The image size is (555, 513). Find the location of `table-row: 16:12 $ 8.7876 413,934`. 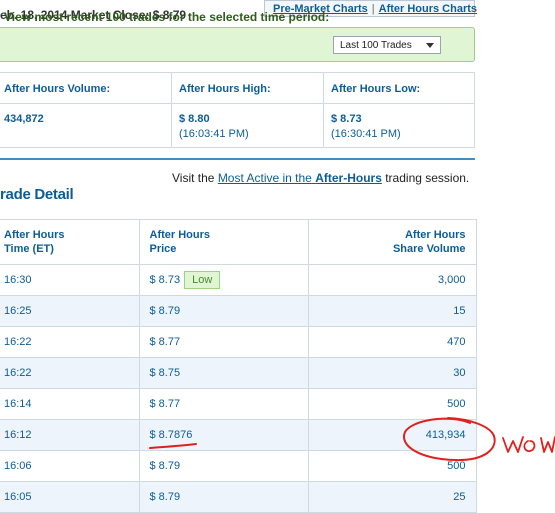

table-row: 16:12 $ 8.7876 413,934 is located at coordinates (238, 435).